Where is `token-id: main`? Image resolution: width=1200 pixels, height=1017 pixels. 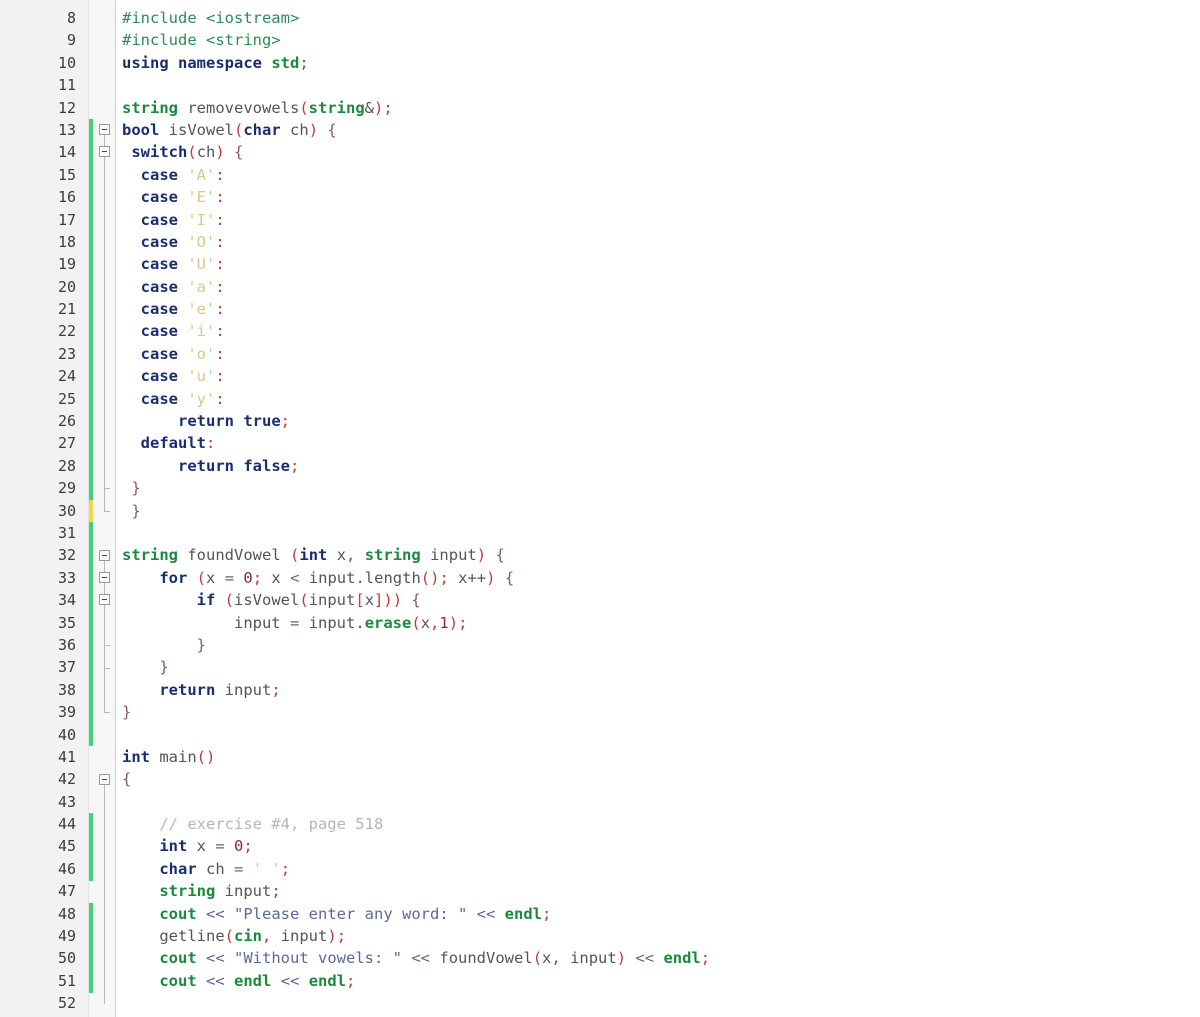 token-id: main is located at coordinates (178, 756).